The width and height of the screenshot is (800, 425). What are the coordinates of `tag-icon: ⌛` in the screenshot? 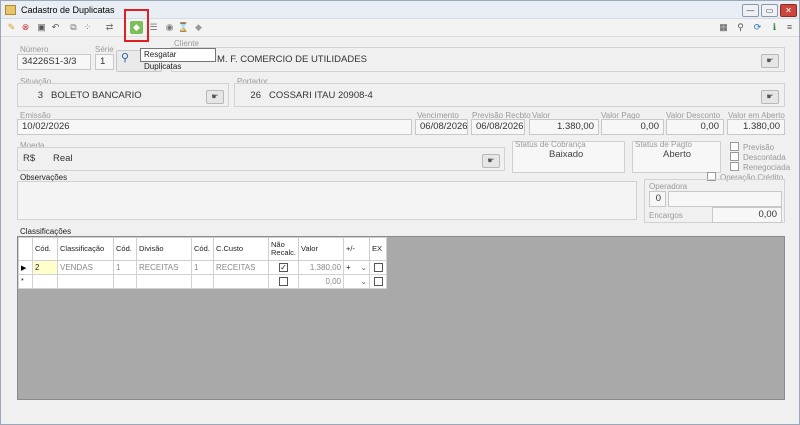 It's located at (183, 27).